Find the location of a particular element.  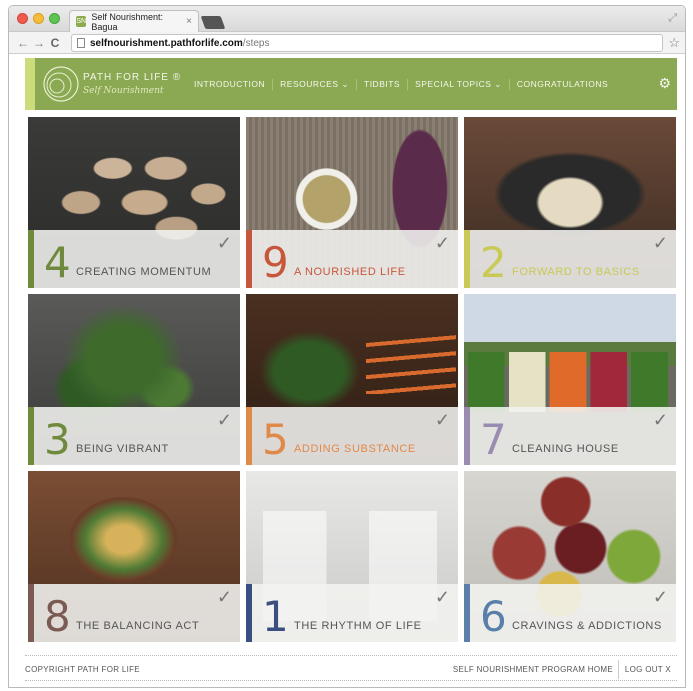

nav-tidbits: TIDBITS is located at coordinates (383, 84).